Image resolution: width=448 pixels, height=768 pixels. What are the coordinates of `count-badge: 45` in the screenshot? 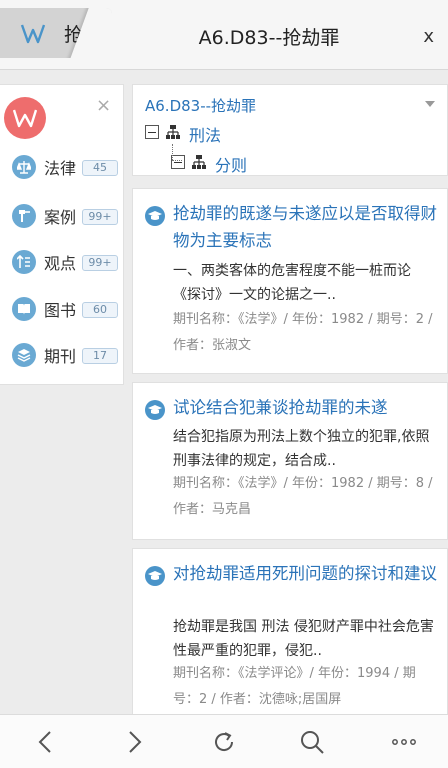 It's located at (100, 168).